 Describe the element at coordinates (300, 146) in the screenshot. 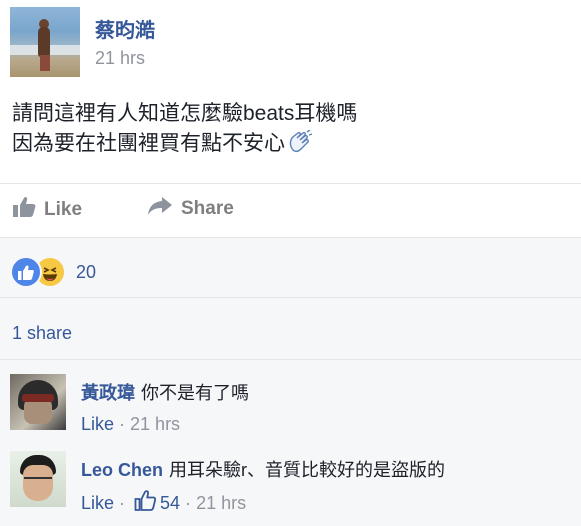

I see `waving-hand-emoji-icon` at that location.